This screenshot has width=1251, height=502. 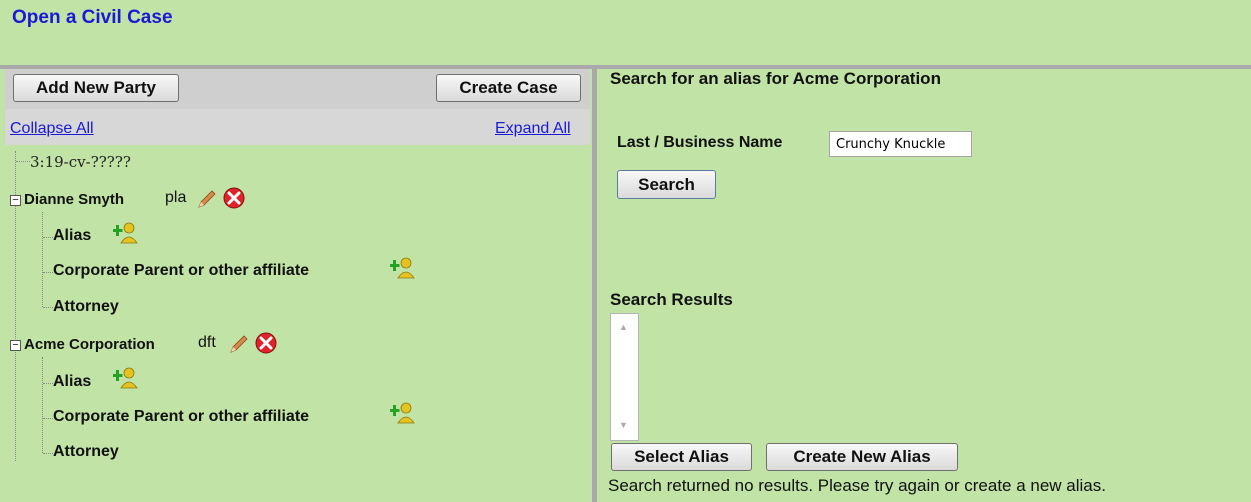 What do you see at coordinates (625, 33) in the screenshot?
I see `page-header: Open a Civil Case` at bounding box center [625, 33].